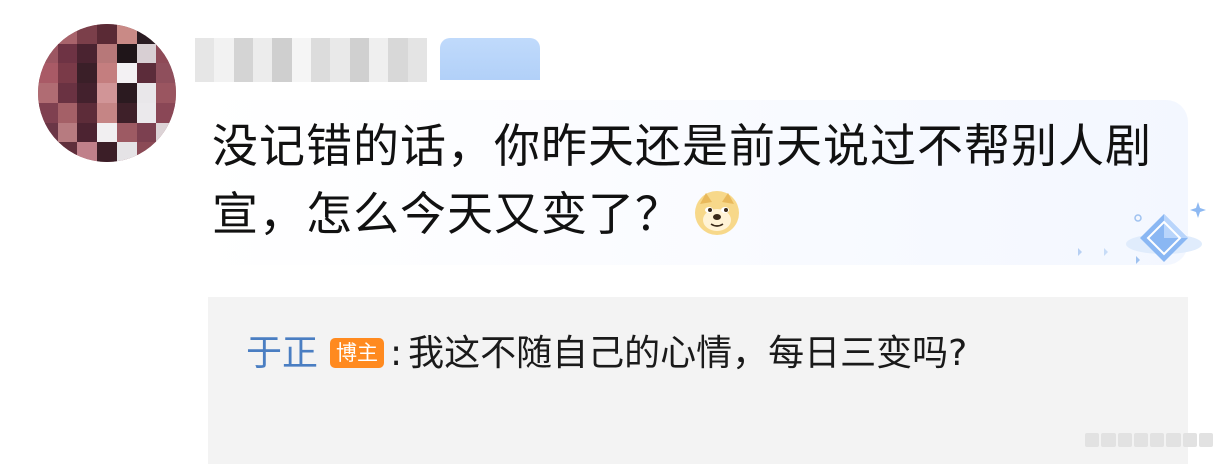 This screenshot has height=464, width=1228. What do you see at coordinates (1149, 440) in the screenshot?
I see `watermark` at bounding box center [1149, 440].